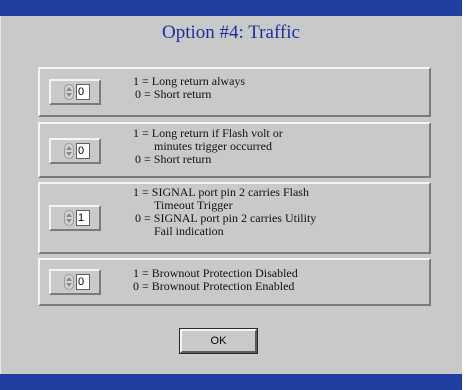 This screenshot has height=390, width=466. Describe the element at coordinates (214, 286) in the screenshot. I see `option-line: 0 = Brownout Protection Enabled` at that location.